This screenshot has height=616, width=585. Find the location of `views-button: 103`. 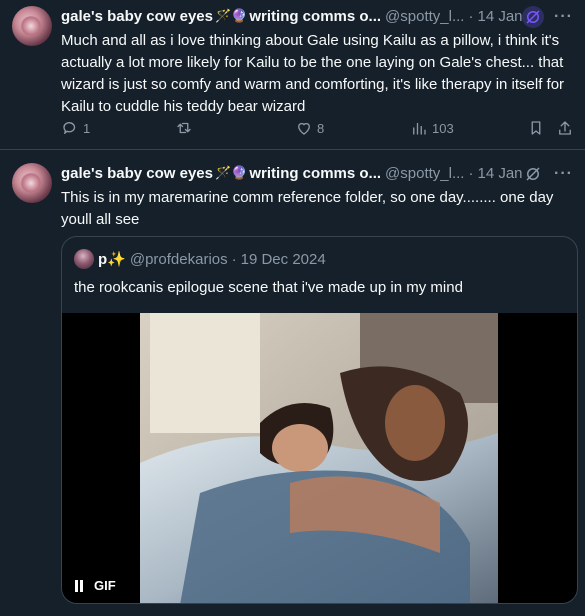

views-button: 103 is located at coordinates (432, 128).